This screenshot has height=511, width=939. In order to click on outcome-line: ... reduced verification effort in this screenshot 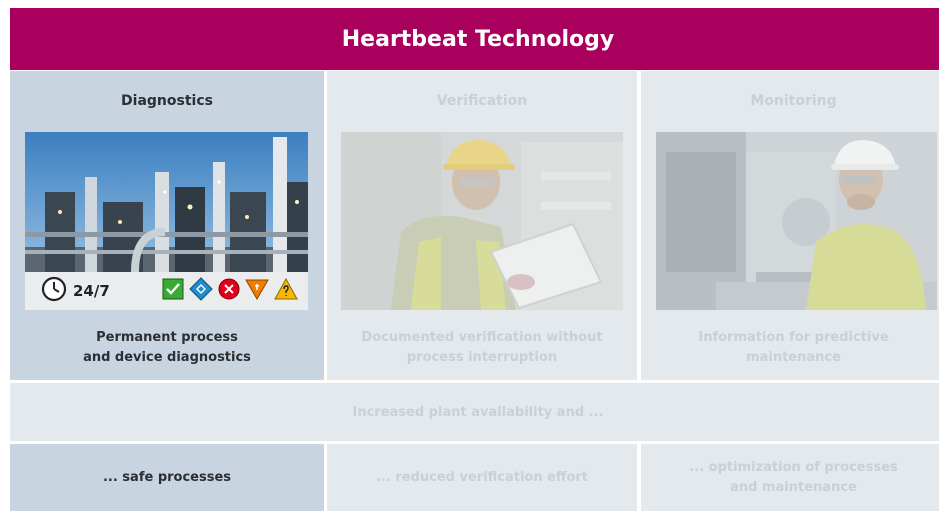, I will do `click(482, 477)`.